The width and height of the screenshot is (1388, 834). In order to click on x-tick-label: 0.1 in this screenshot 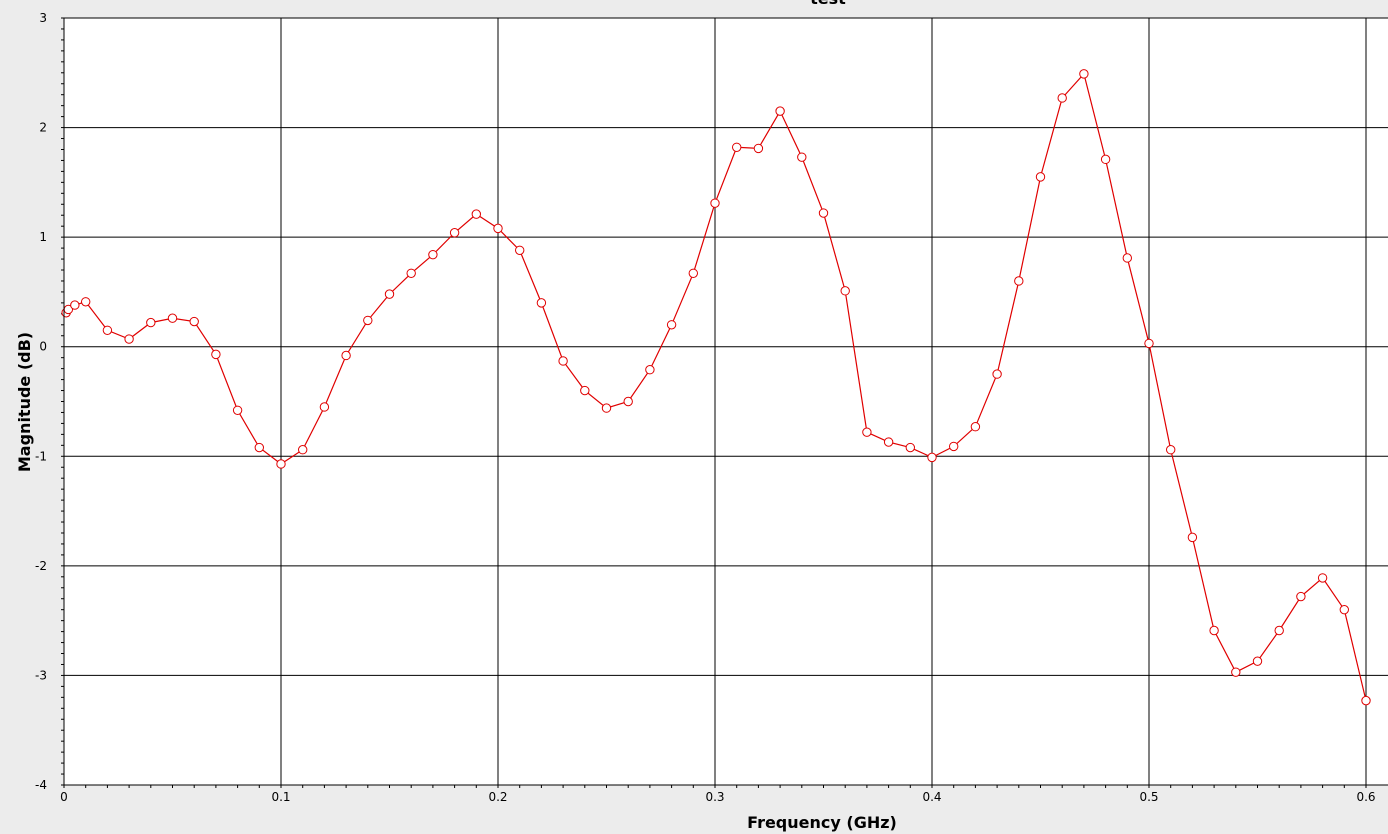, I will do `click(280, 797)`.